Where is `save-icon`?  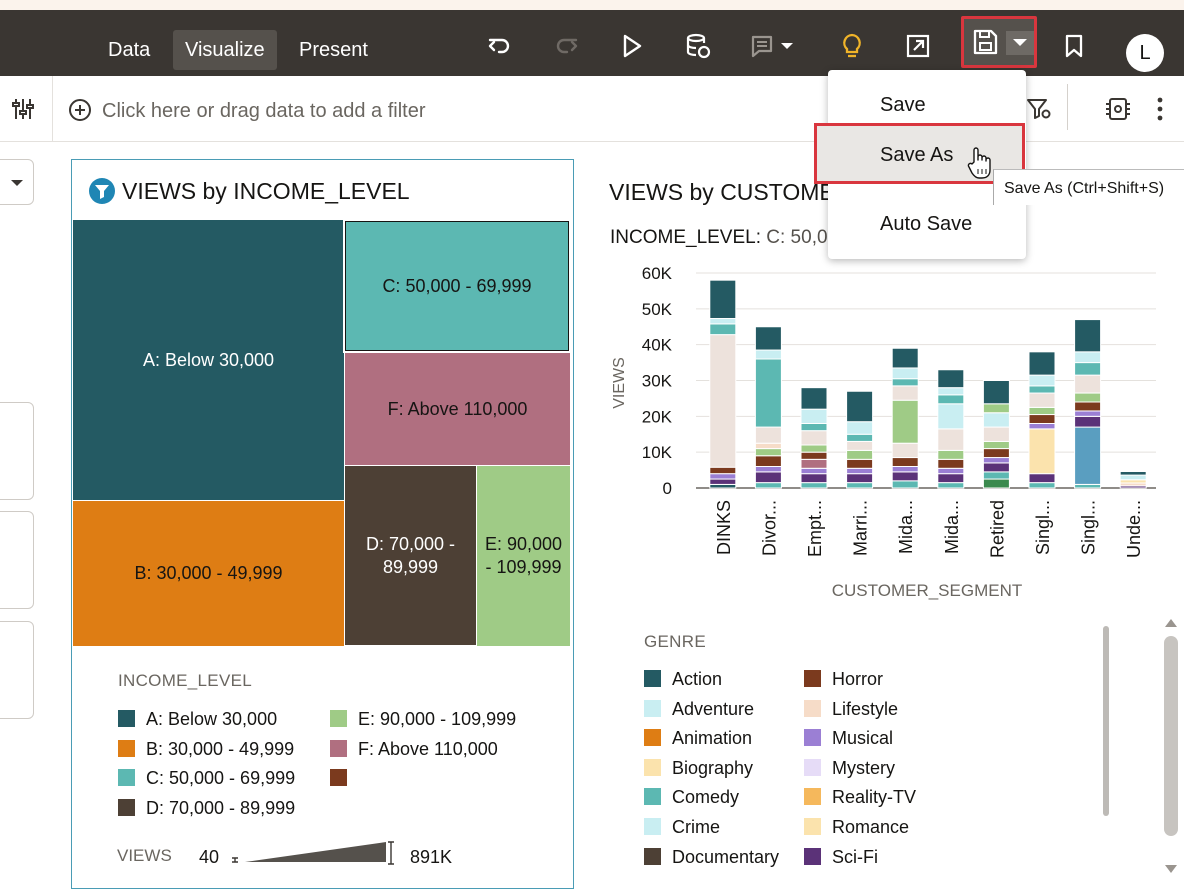 save-icon is located at coordinates (985, 42).